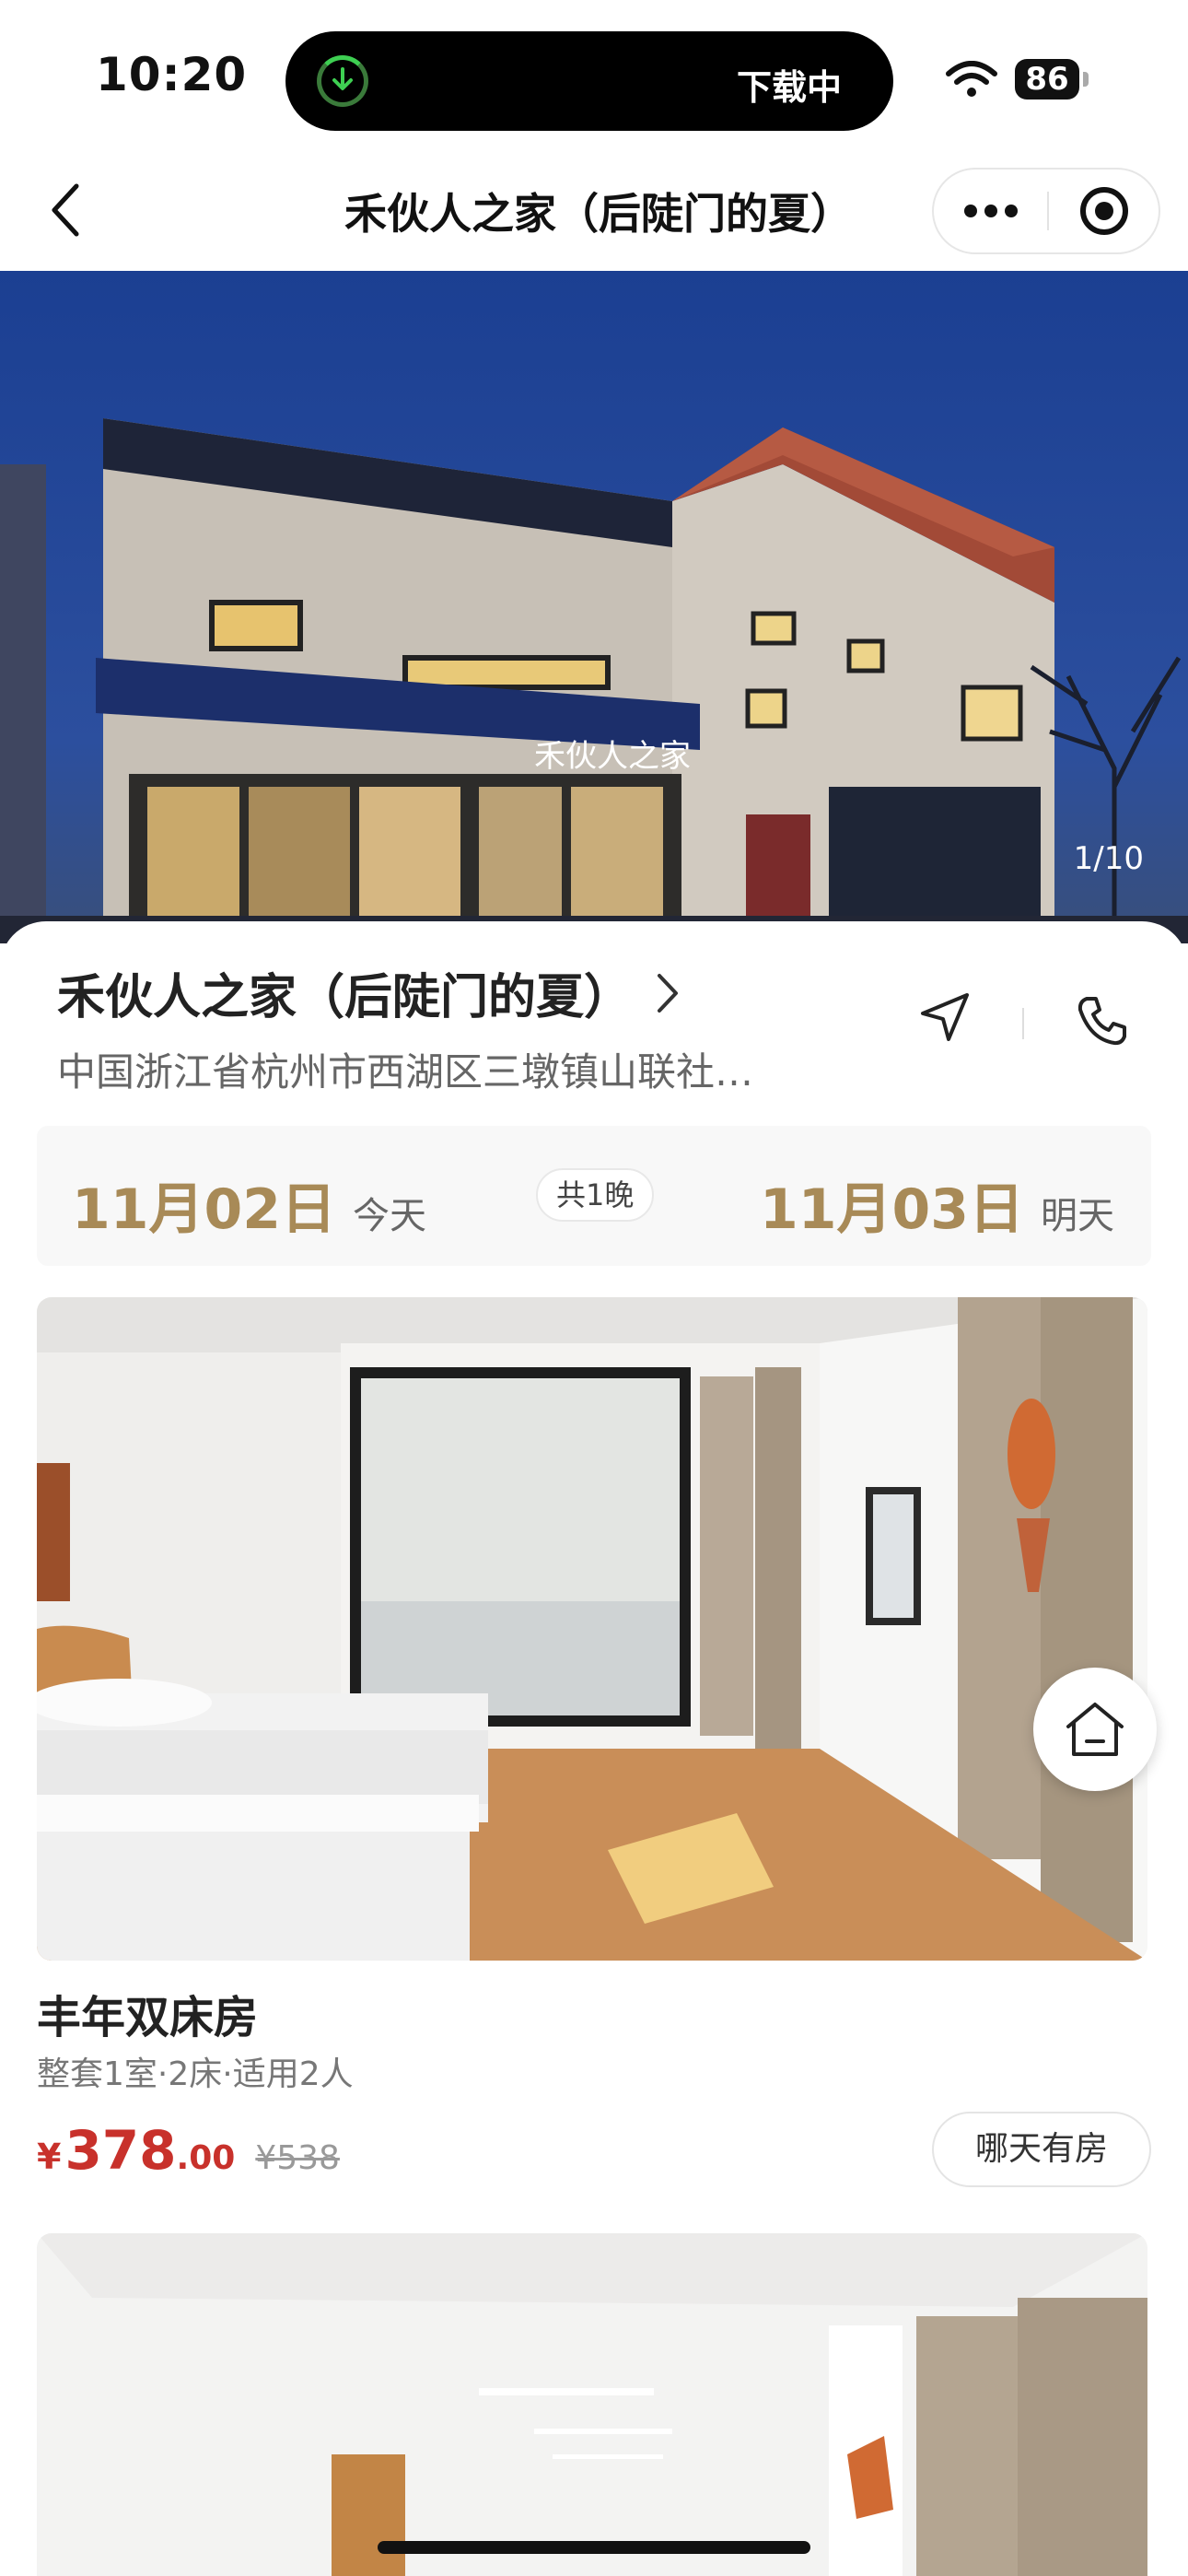 The height and width of the screenshot is (2576, 1188). Describe the element at coordinates (1047, 79) in the screenshot. I see `battery-indicator: 86` at that location.